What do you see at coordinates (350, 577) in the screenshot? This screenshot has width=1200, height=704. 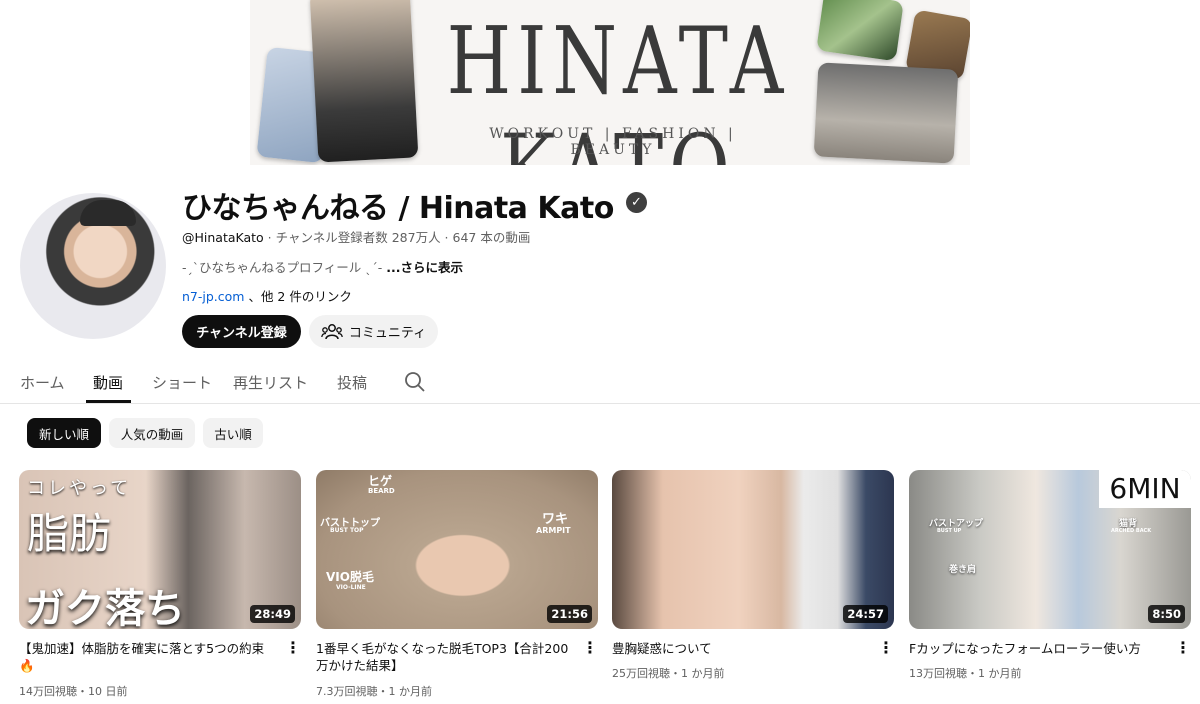 I see `thumbnail-caption: VIO脱毛` at bounding box center [350, 577].